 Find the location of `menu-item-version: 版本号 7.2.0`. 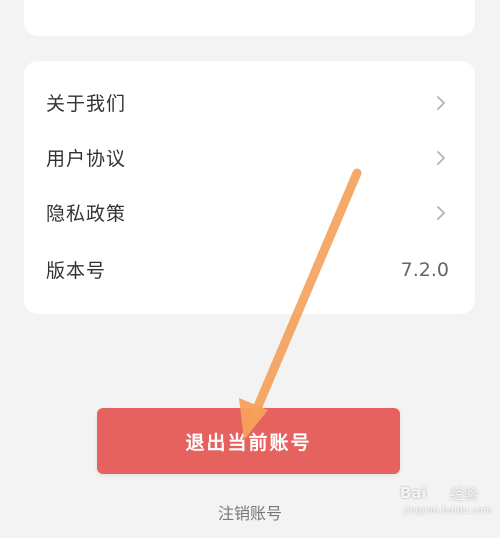

menu-item-version: 版本号 7.2.0 is located at coordinates (249, 269).